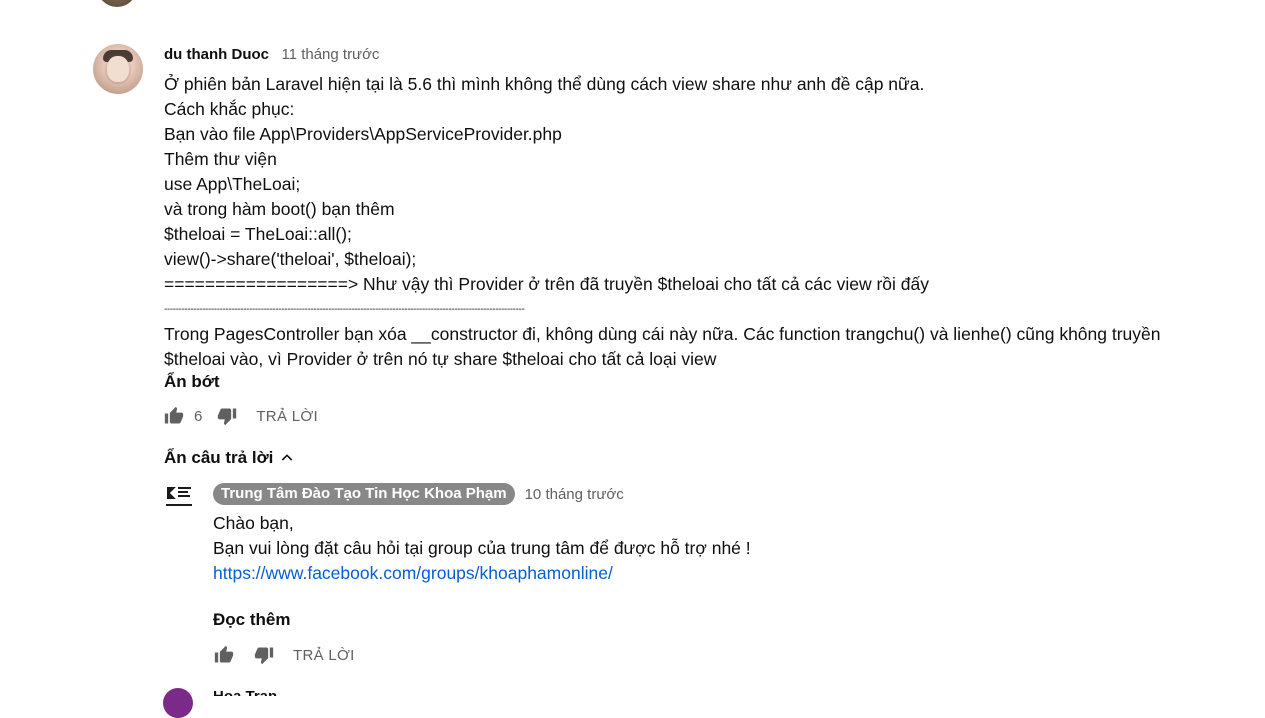  I want to click on hide-replies-label: Ẩn câu trả lời, so click(219, 457).